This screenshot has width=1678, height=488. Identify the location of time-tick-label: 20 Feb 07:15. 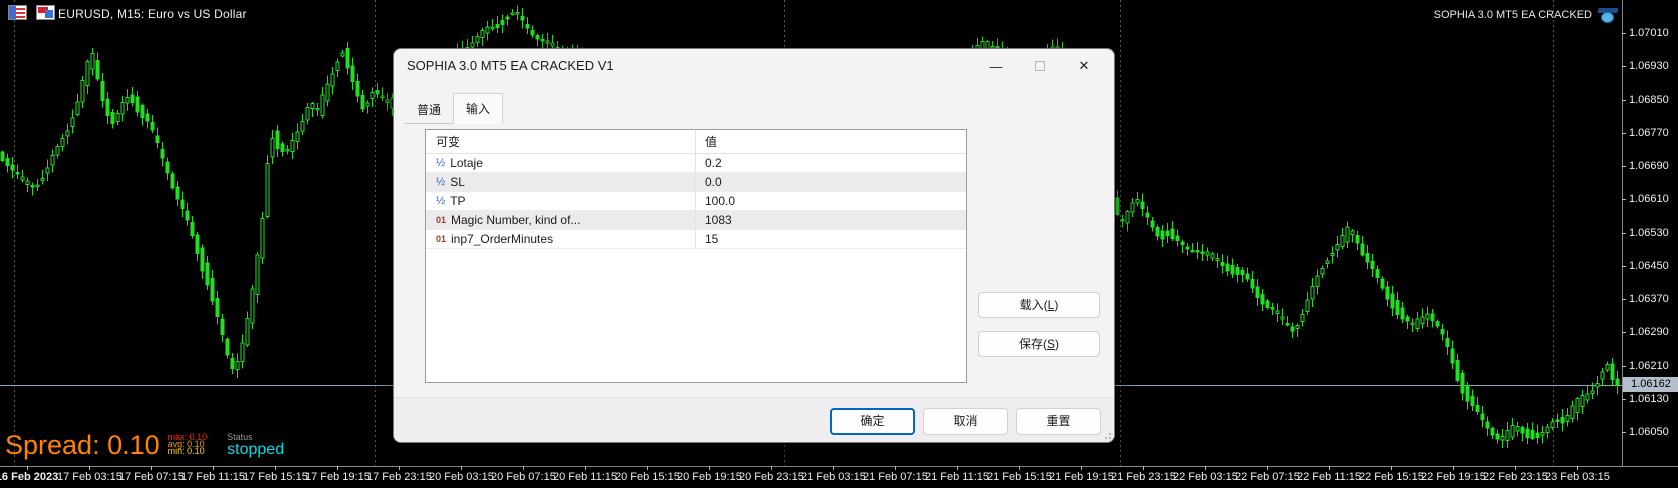
(523, 477).